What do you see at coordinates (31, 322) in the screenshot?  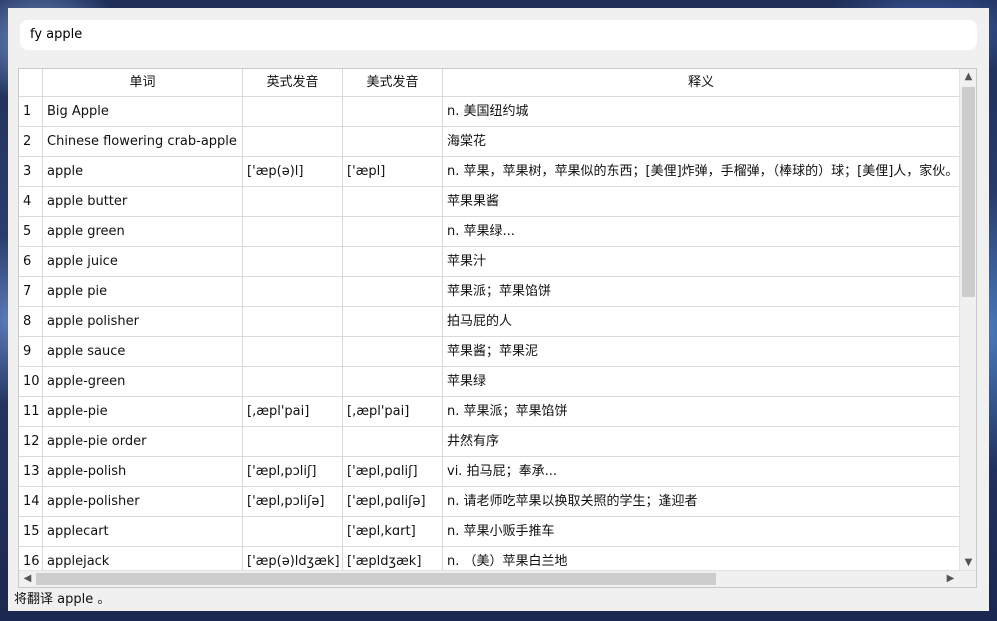 I see `row-index: 8` at bounding box center [31, 322].